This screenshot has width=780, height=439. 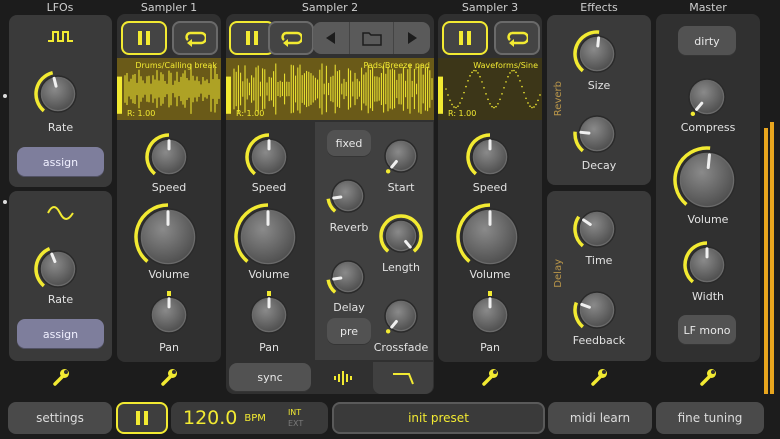 I want to click on delay-feedback-label: Feedback, so click(x=599, y=340).